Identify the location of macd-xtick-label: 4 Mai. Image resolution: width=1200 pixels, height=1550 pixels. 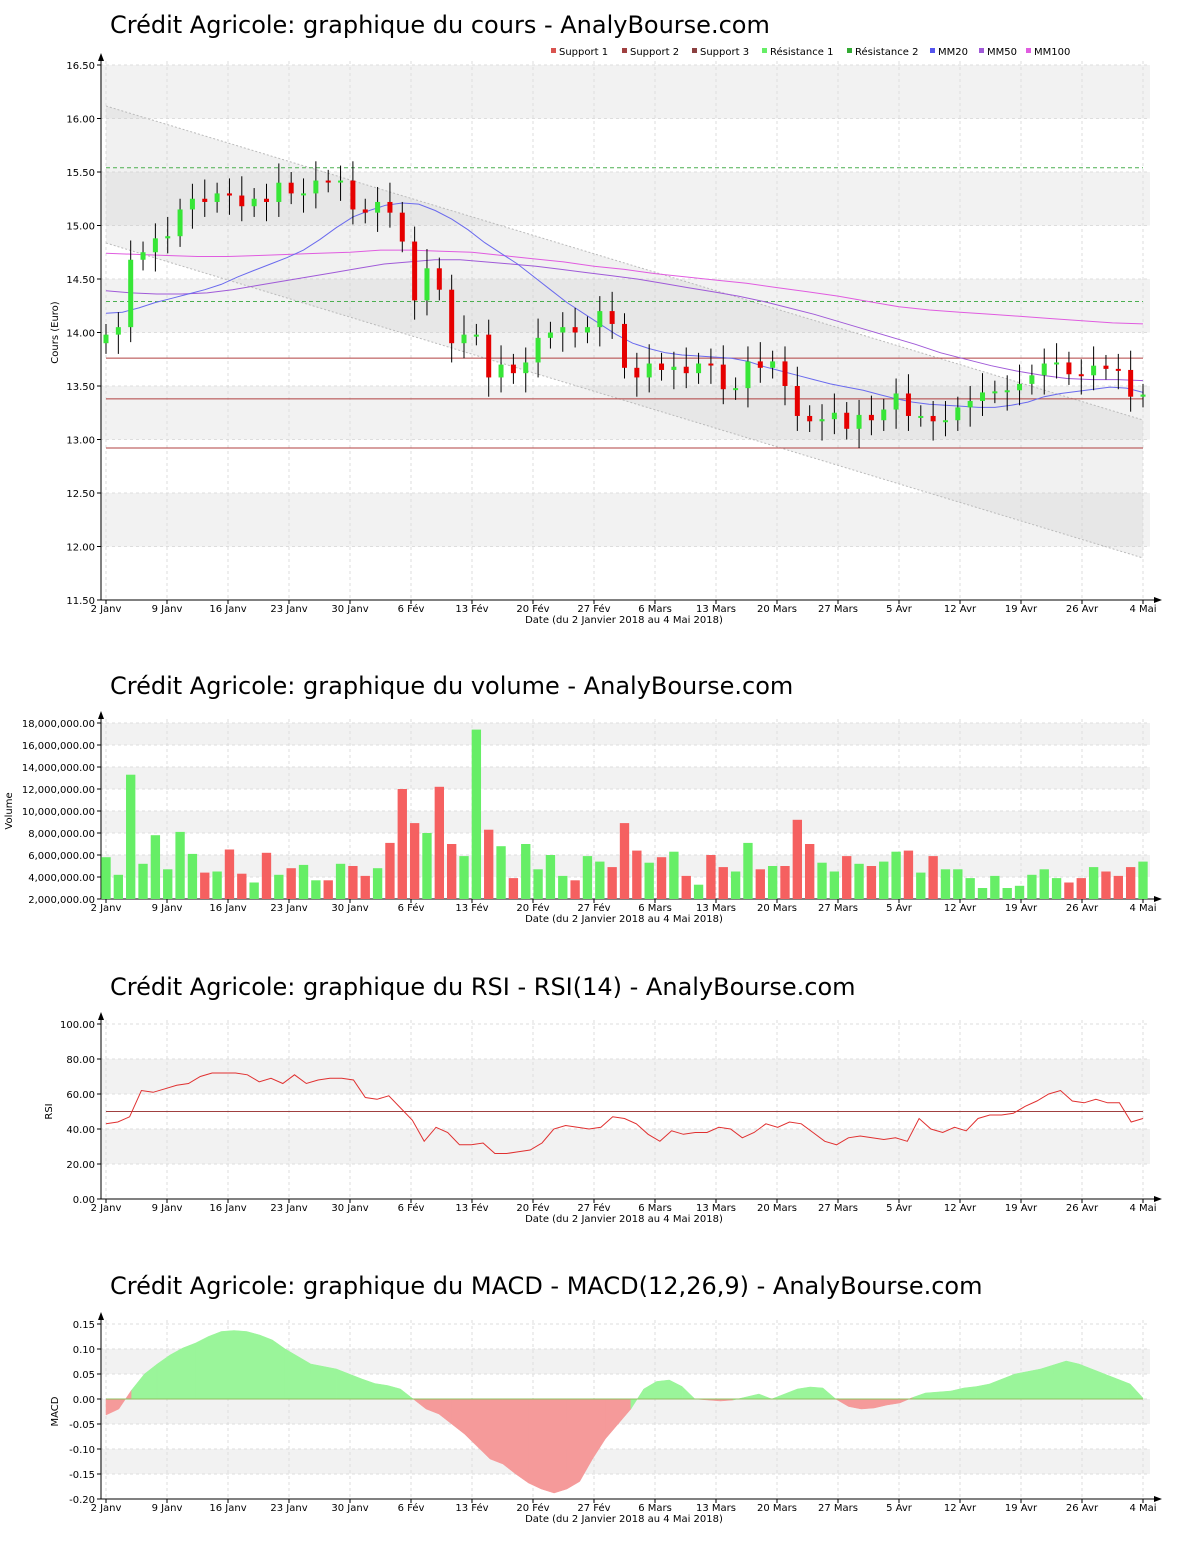
(1142, 1508).